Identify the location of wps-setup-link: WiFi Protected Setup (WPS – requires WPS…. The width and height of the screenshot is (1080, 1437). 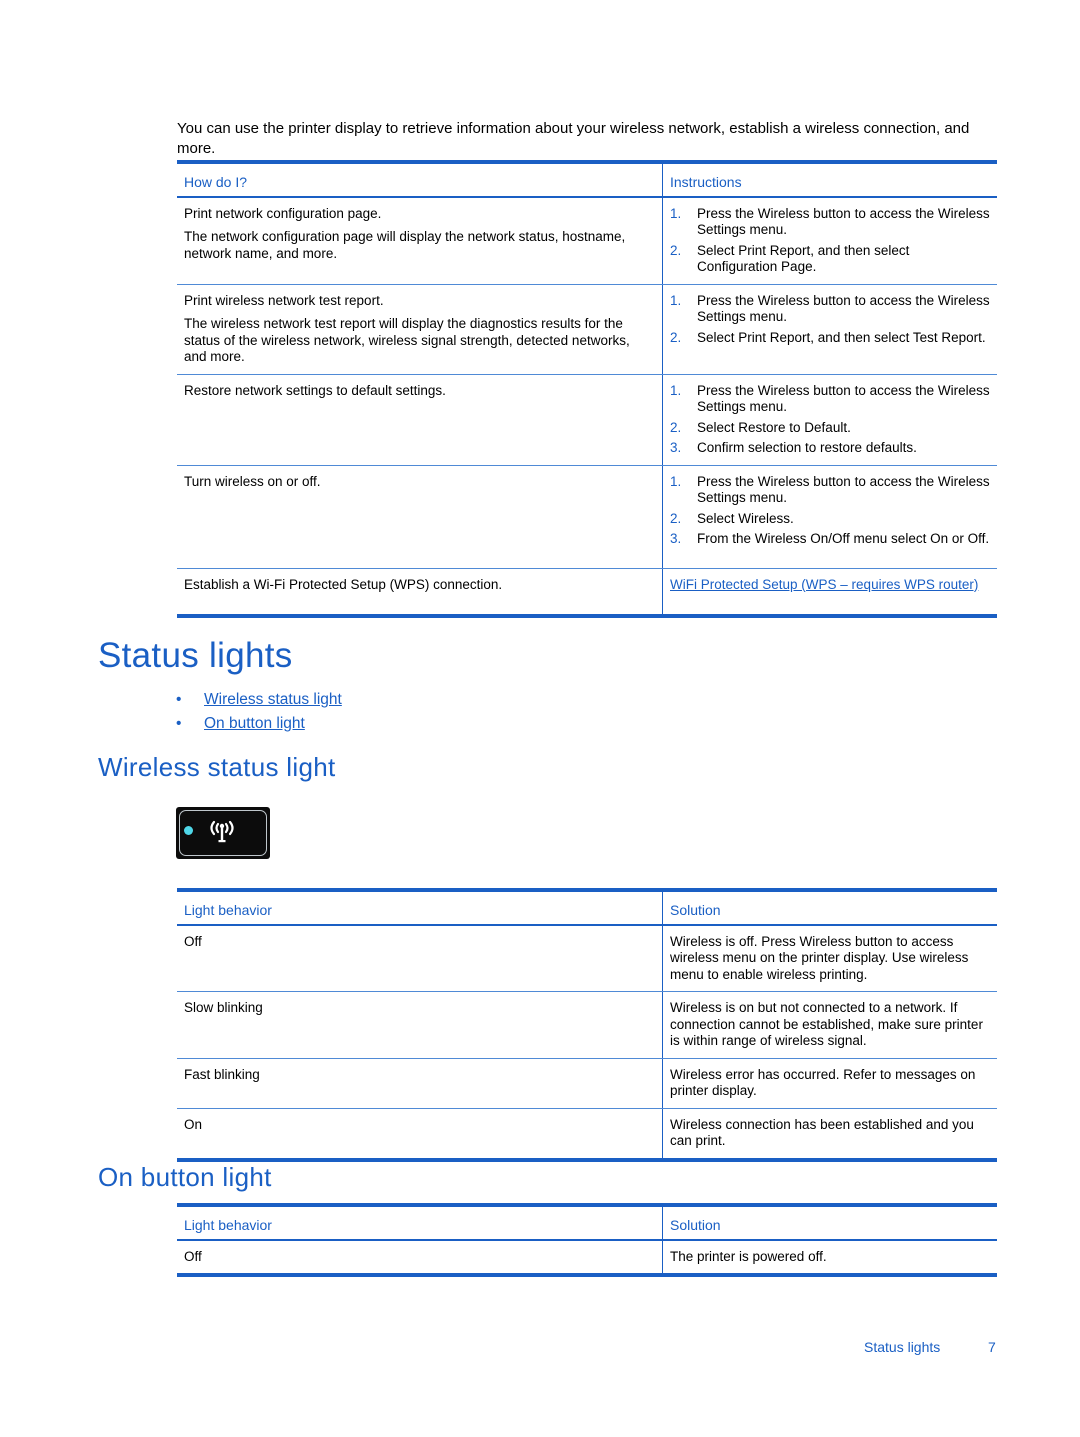
(824, 584).